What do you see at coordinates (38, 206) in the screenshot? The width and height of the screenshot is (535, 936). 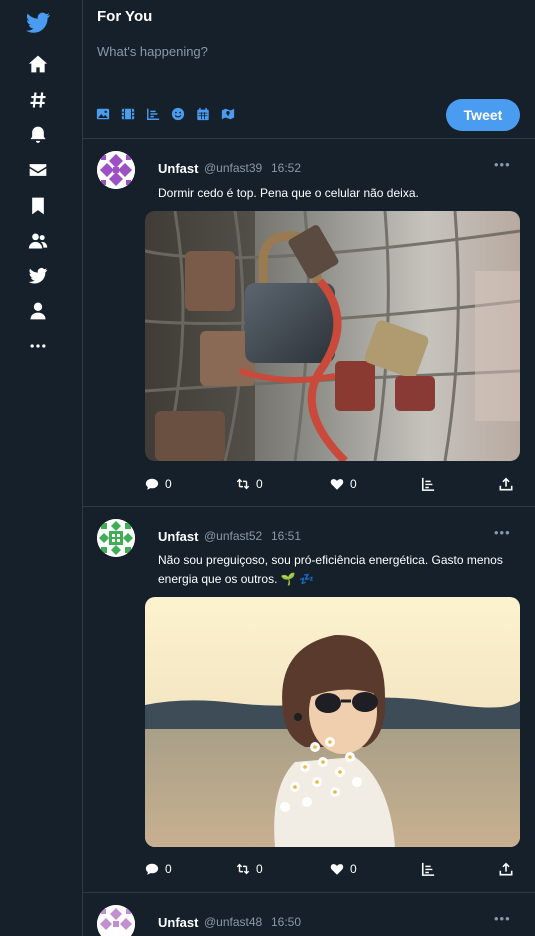 I see `bookmark-icon` at bounding box center [38, 206].